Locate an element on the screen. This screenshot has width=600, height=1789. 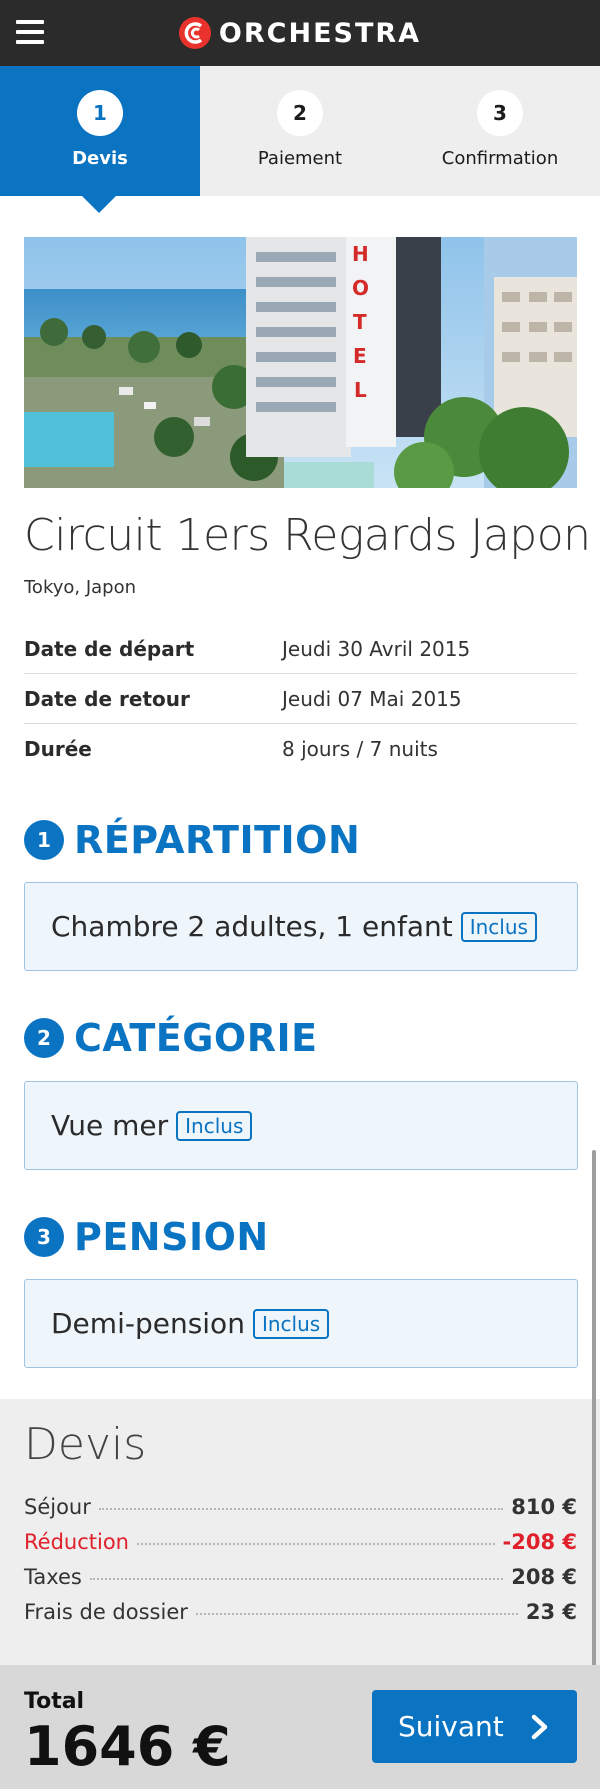
info-key: Durée is located at coordinates (58, 749).